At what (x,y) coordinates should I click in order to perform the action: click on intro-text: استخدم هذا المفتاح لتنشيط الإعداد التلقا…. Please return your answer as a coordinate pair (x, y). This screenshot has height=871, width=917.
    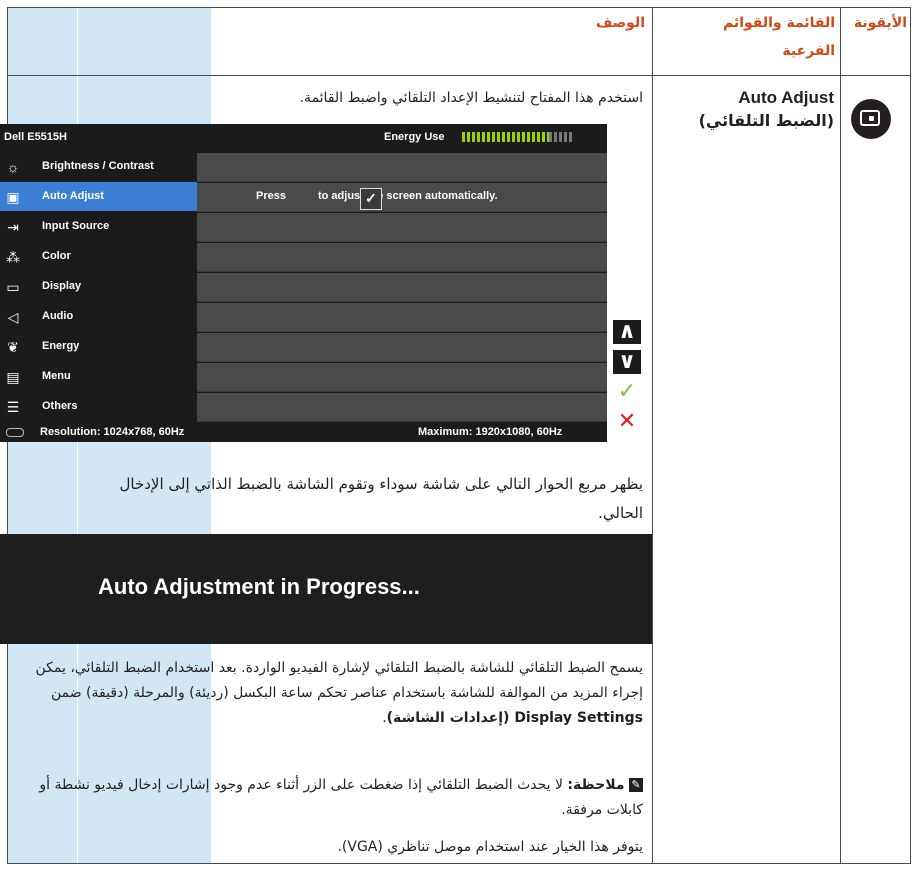
    Looking at the image, I should click on (471, 98).